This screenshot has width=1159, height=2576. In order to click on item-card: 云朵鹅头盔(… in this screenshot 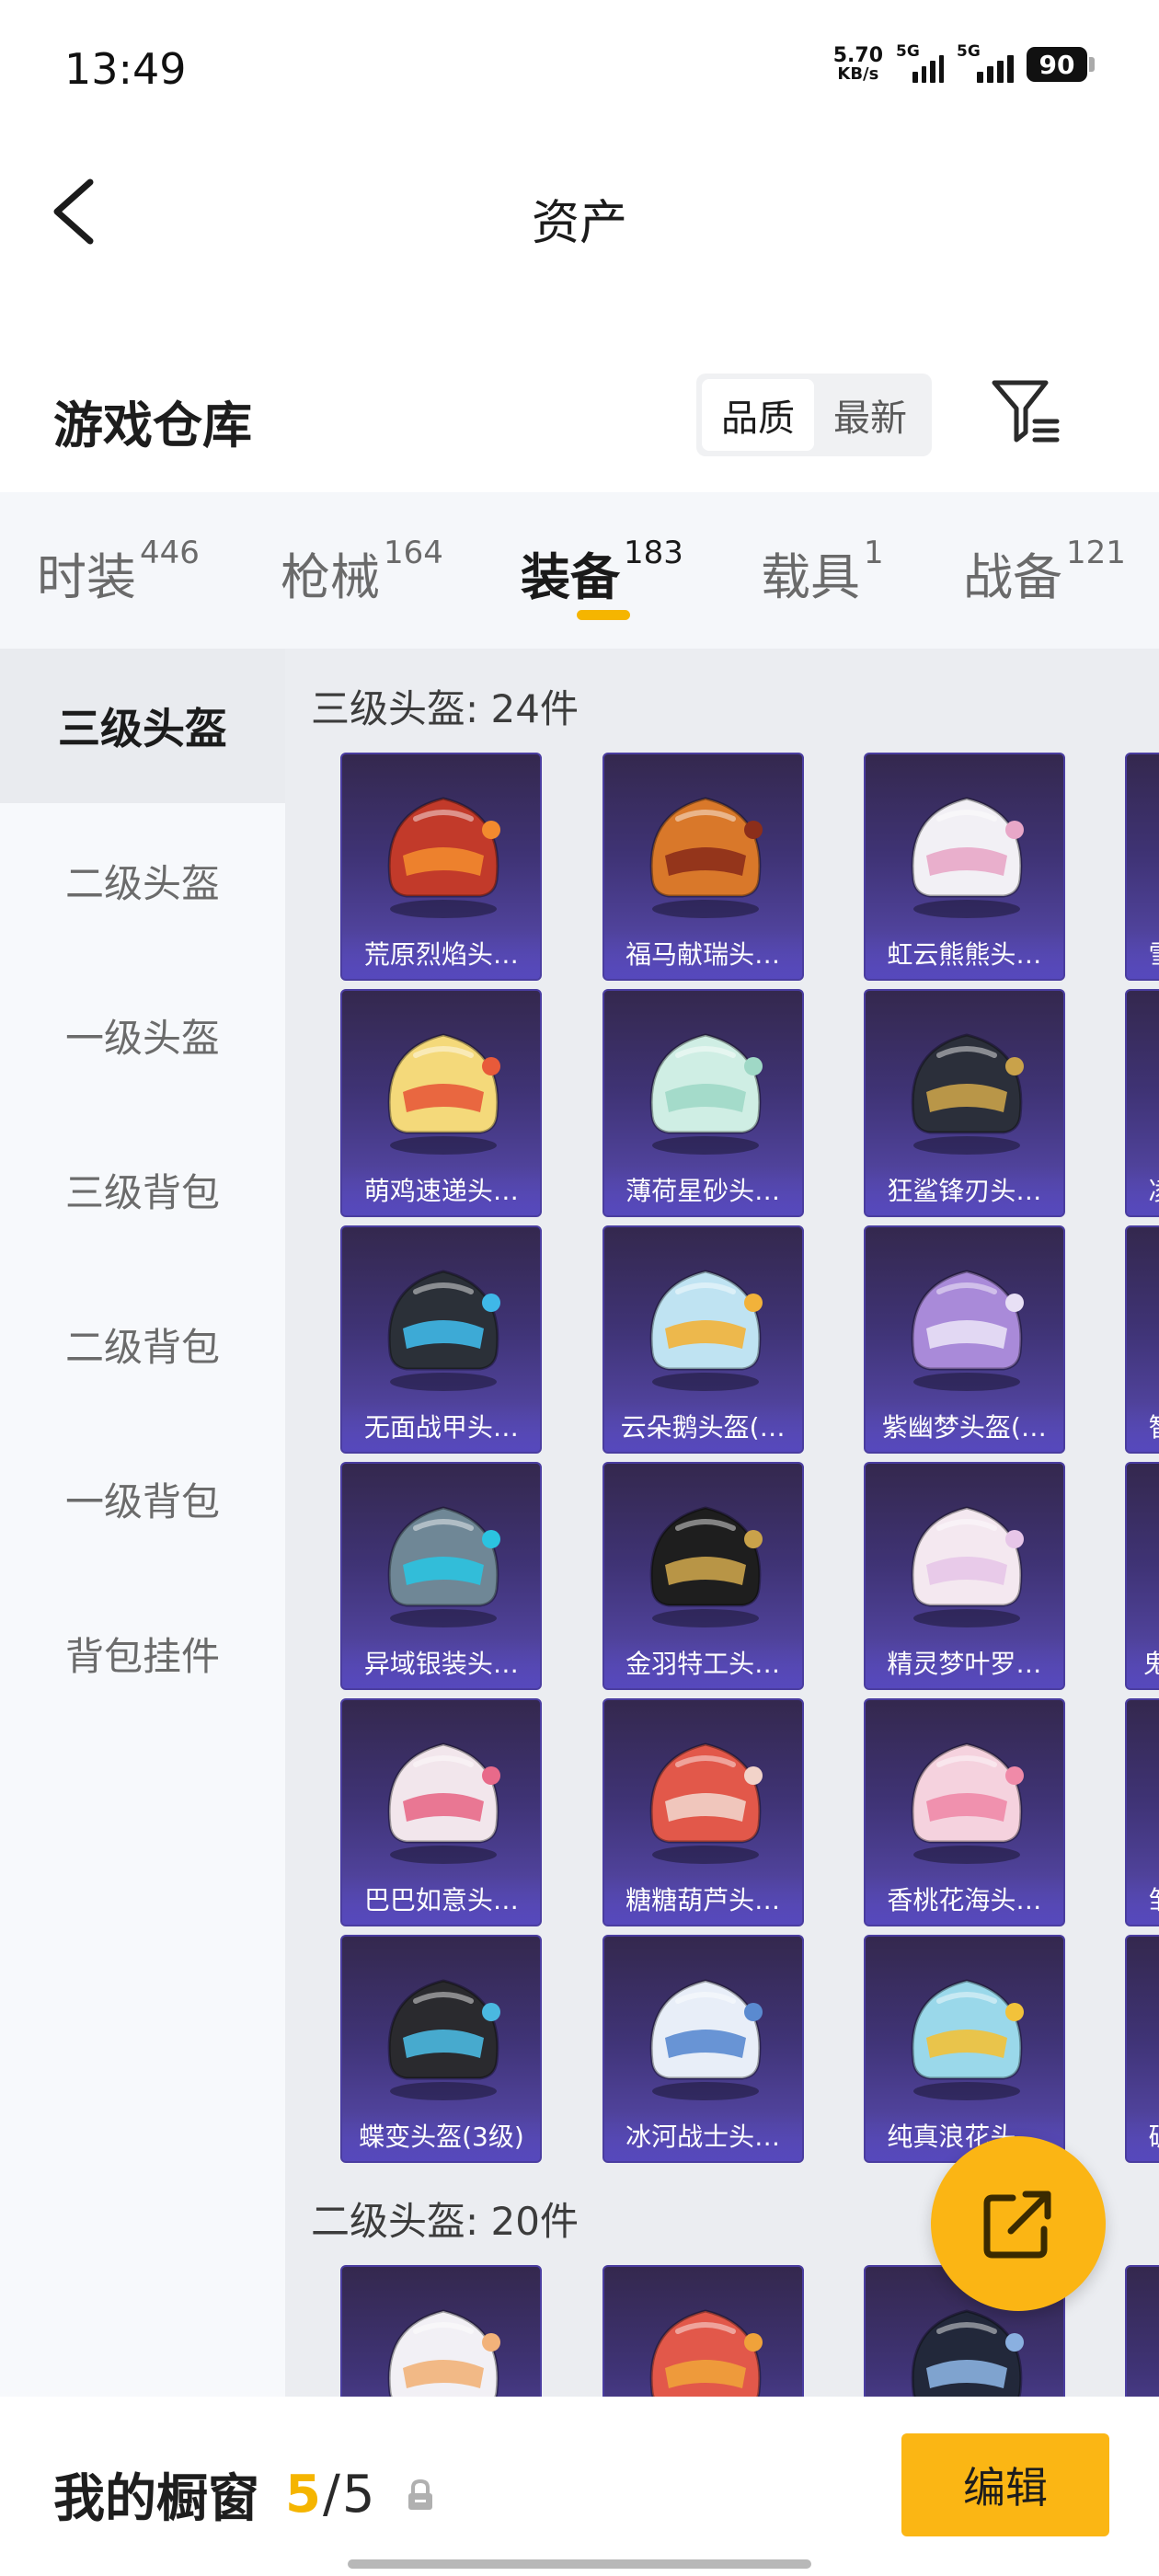, I will do `click(703, 1339)`.